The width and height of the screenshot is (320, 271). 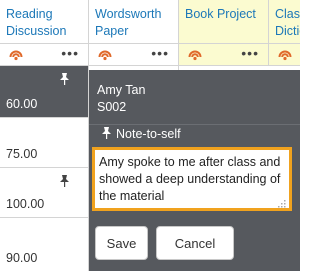 I want to click on grade-cell: 100.00, so click(x=44, y=193).